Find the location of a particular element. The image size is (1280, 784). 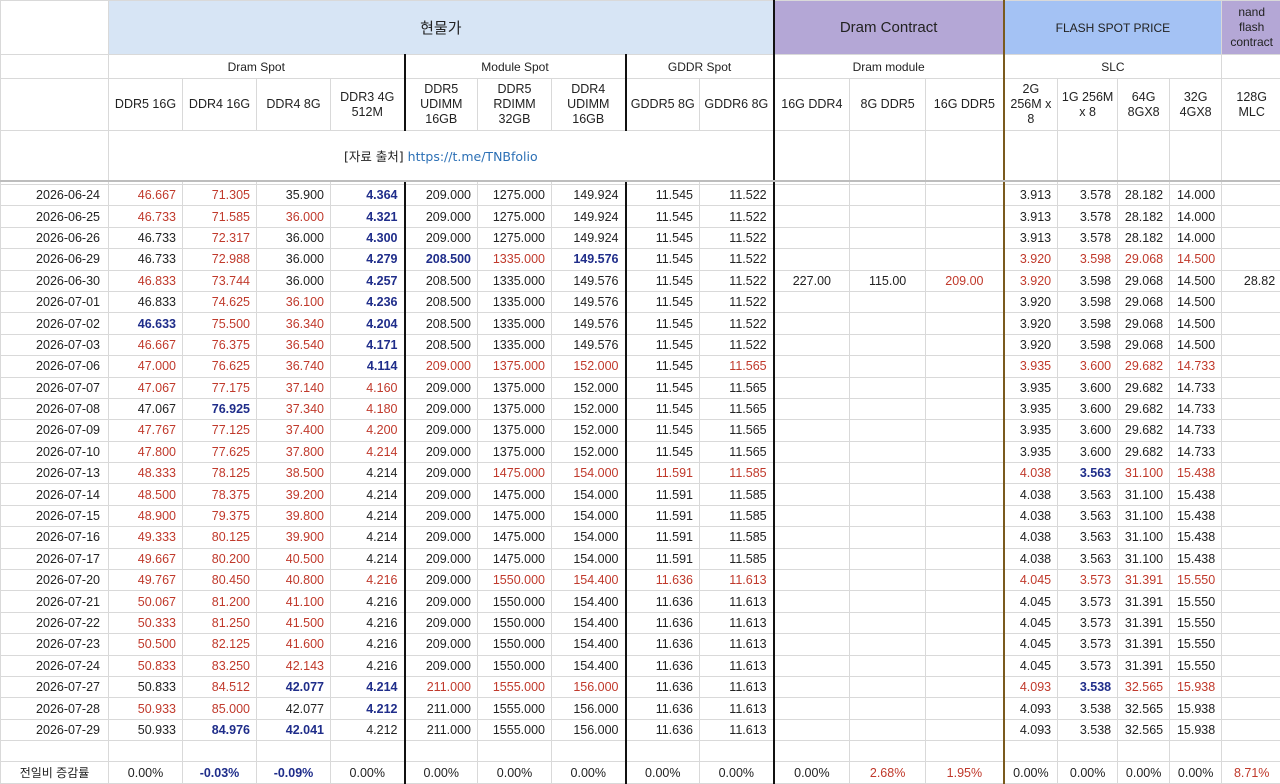

source-label: [자료 출처] is located at coordinates (374, 156).